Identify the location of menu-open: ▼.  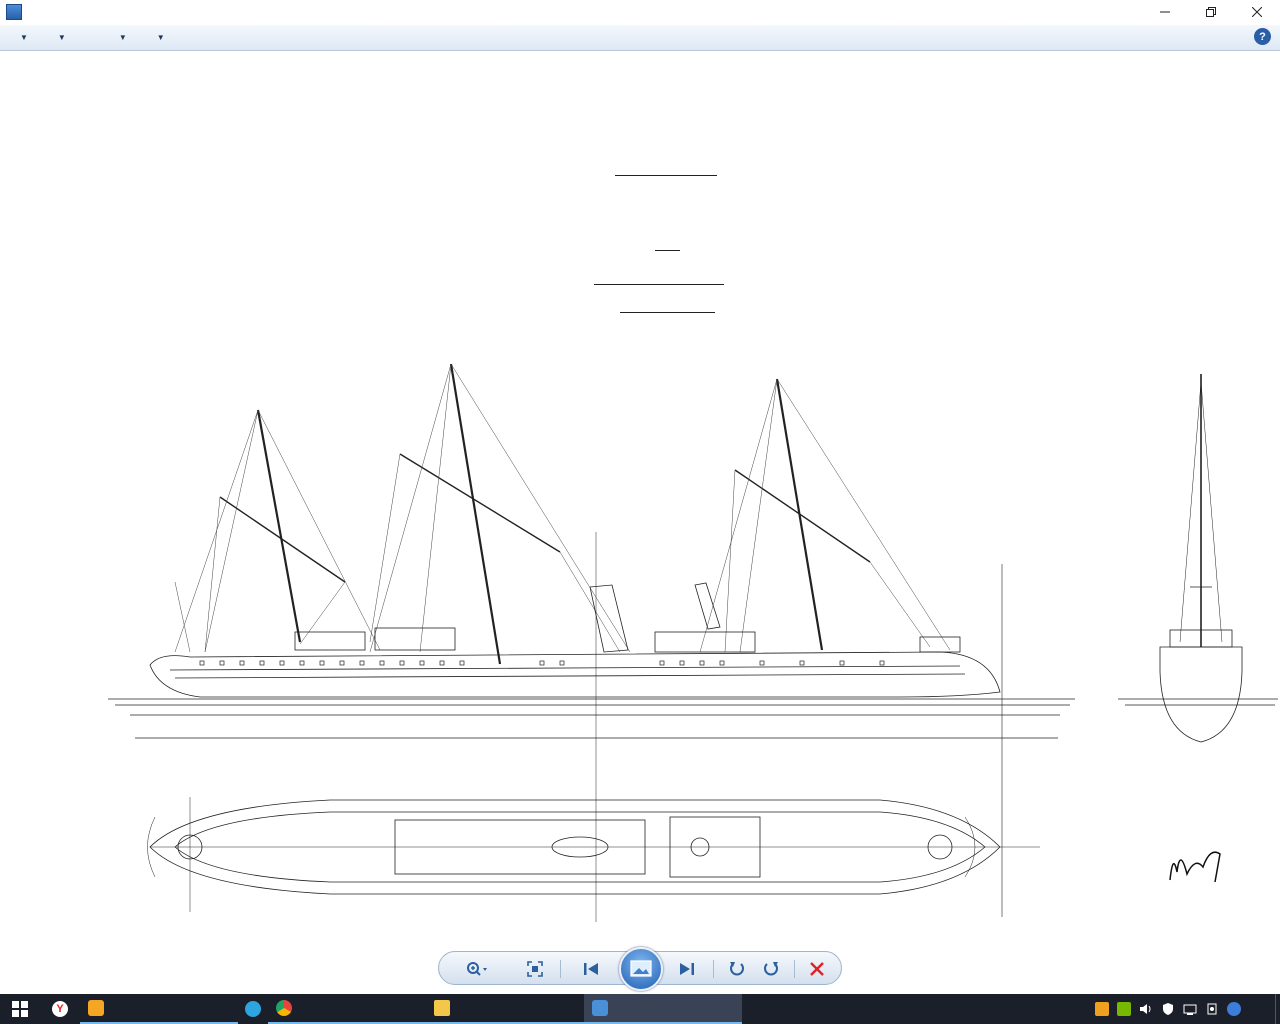
(156, 38).